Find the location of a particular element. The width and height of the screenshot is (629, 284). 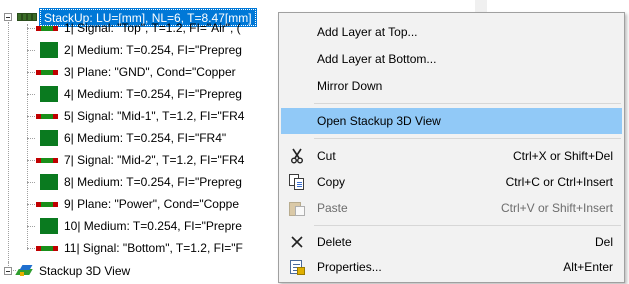

scissors-icon is located at coordinates (297, 156).